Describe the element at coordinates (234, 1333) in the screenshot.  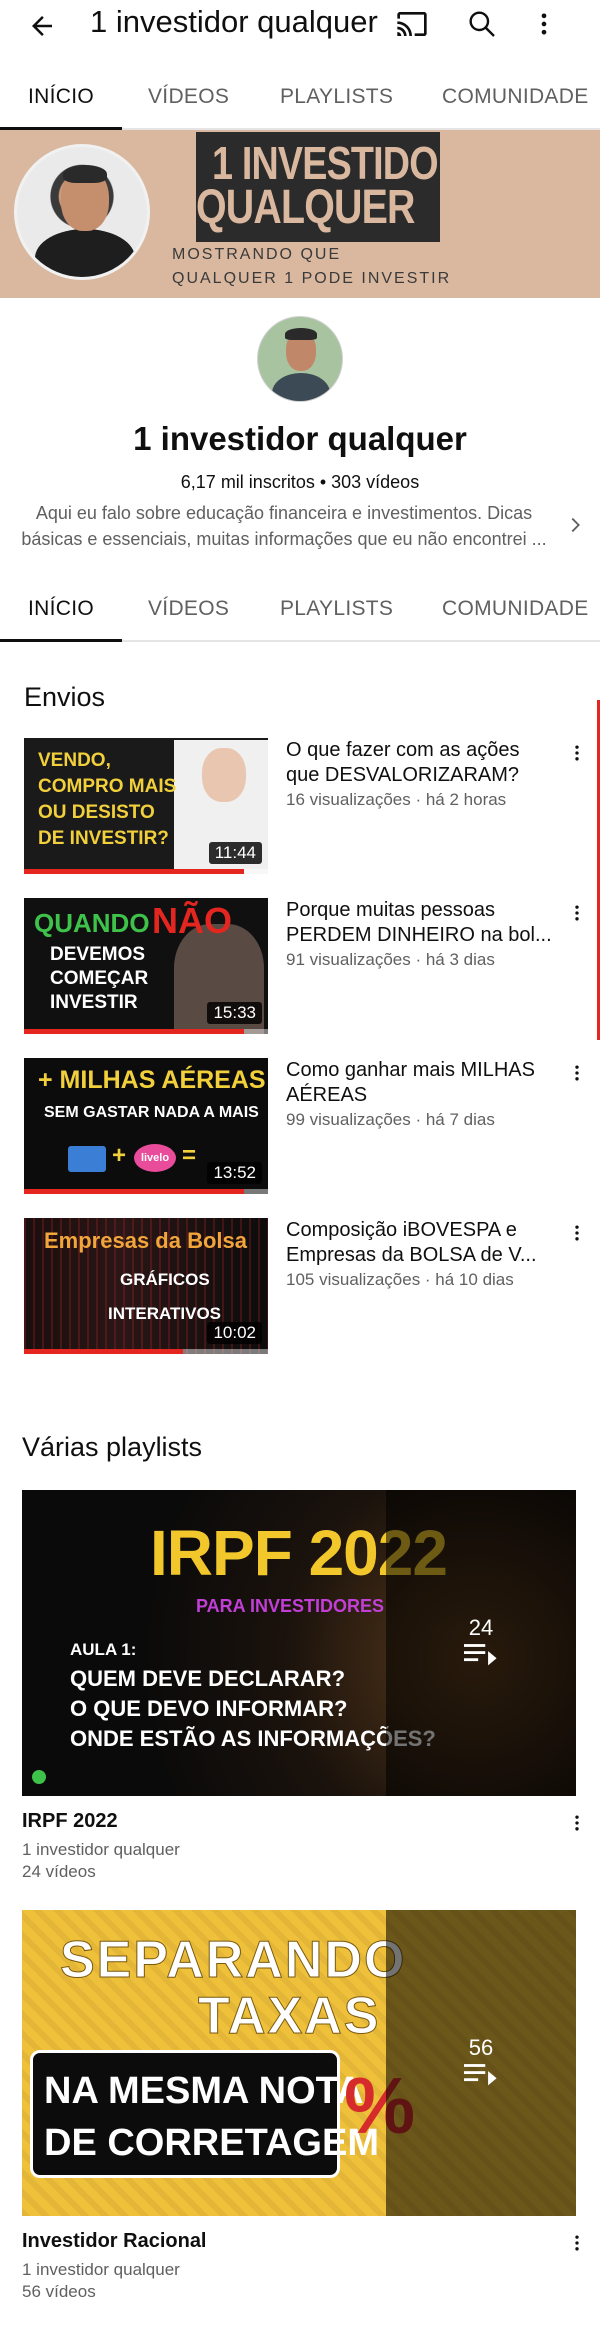
I see `video-duration: 10:02` at that location.